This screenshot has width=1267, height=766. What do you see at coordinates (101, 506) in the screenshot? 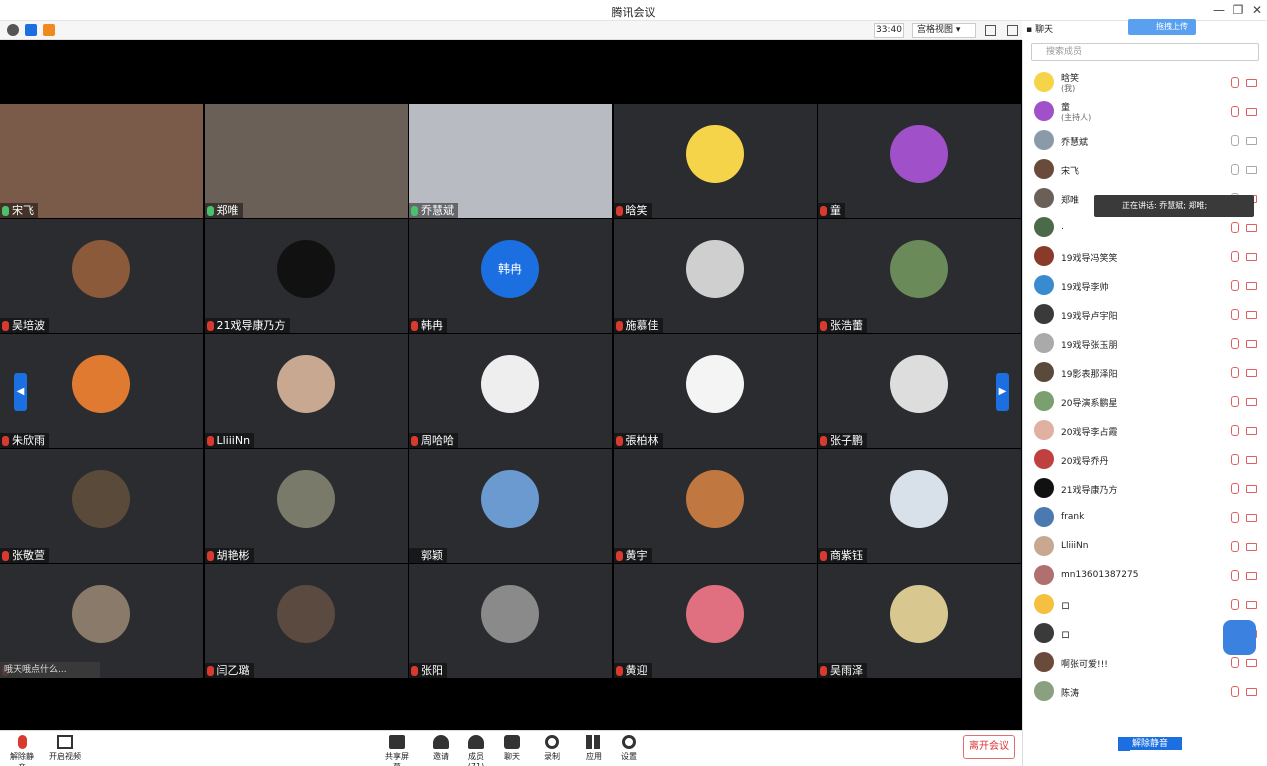
I see `participant-tile: 张敬萱` at bounding box center [101, 506].